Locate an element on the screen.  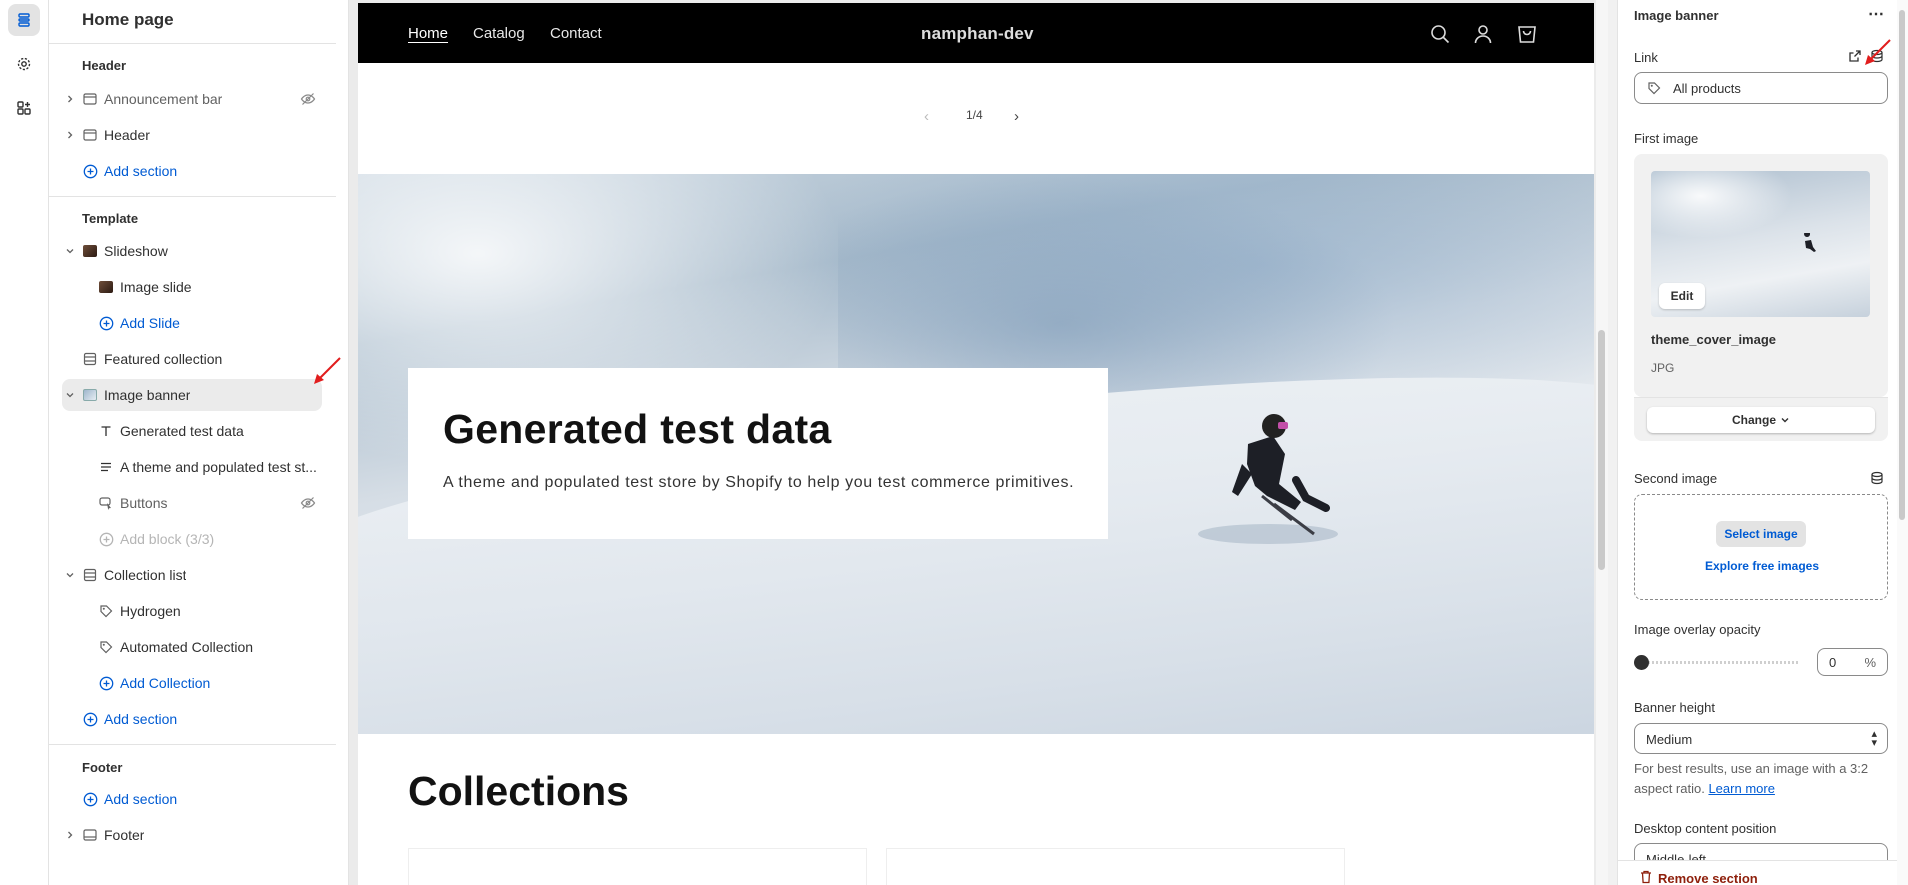
add-section-footer-button: Add section is located at coordinates (192, 799).